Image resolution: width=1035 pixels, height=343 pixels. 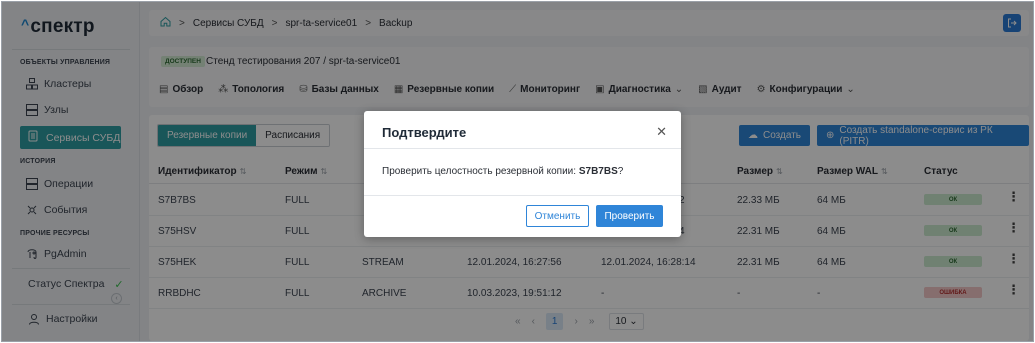 I want to click on dialog-message-suffix: ?, so click(x=620, y=171).